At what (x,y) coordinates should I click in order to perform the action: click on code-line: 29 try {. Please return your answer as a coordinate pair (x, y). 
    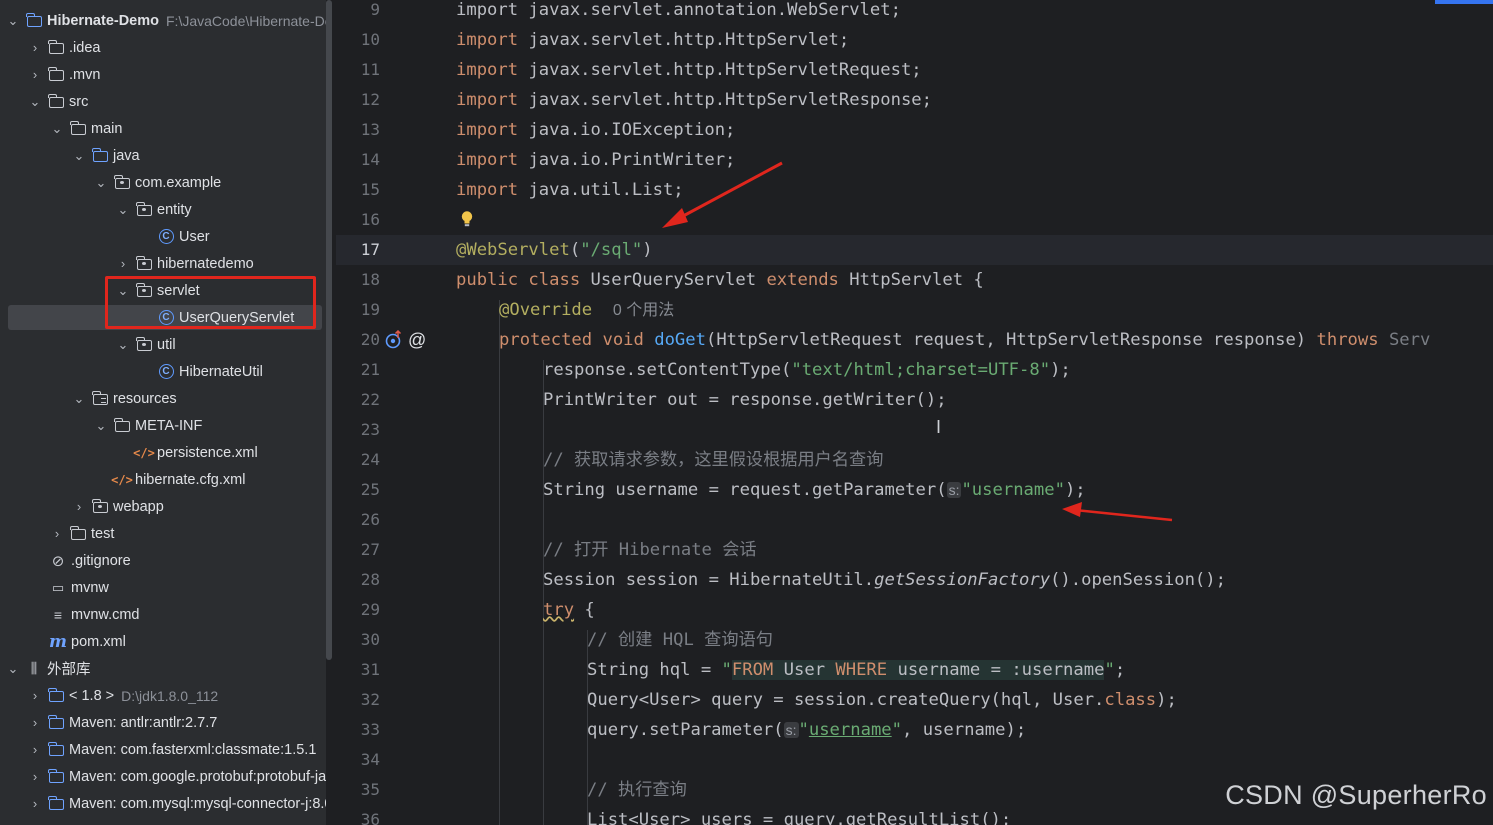
    Looking at the image, I should click on (914, 610).